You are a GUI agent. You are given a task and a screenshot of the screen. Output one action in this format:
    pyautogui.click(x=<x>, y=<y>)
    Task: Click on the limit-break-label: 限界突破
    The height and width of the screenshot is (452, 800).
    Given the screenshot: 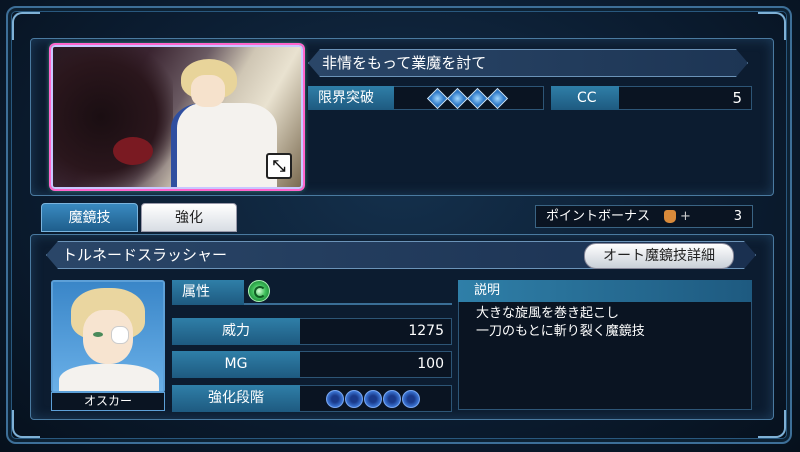 What is the action you would take?
    pyautogui.click(x=351, y=98)
    